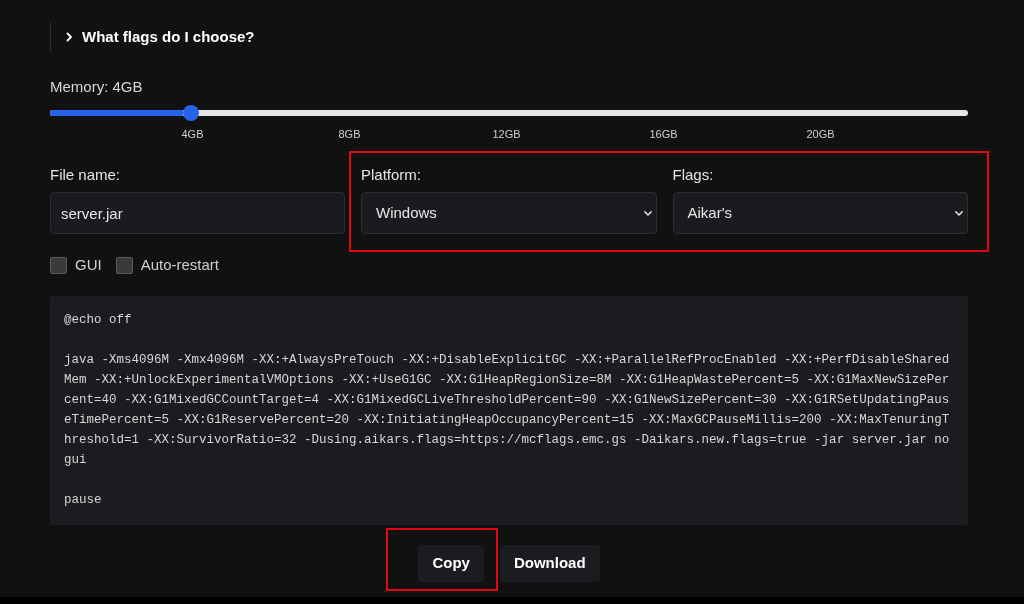 The width and height of the screenshot is (1024, 604). What do you see at coordinates (451, 563) in the screenshot?
I see `action-button: Copy` at bounding box center [451, 563].